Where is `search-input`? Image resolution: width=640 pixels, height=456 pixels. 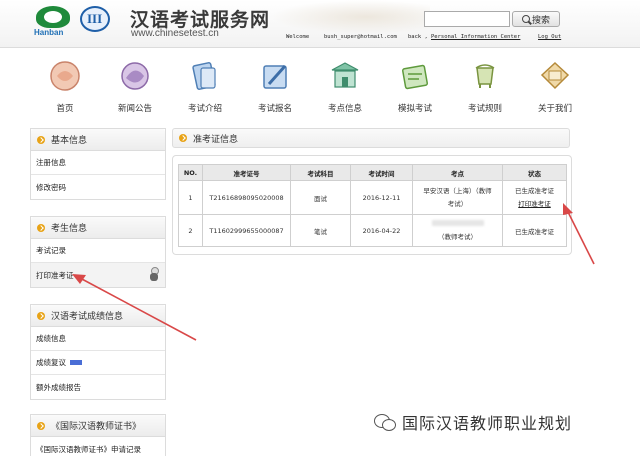
search-input is located at coordinates (467, 19).